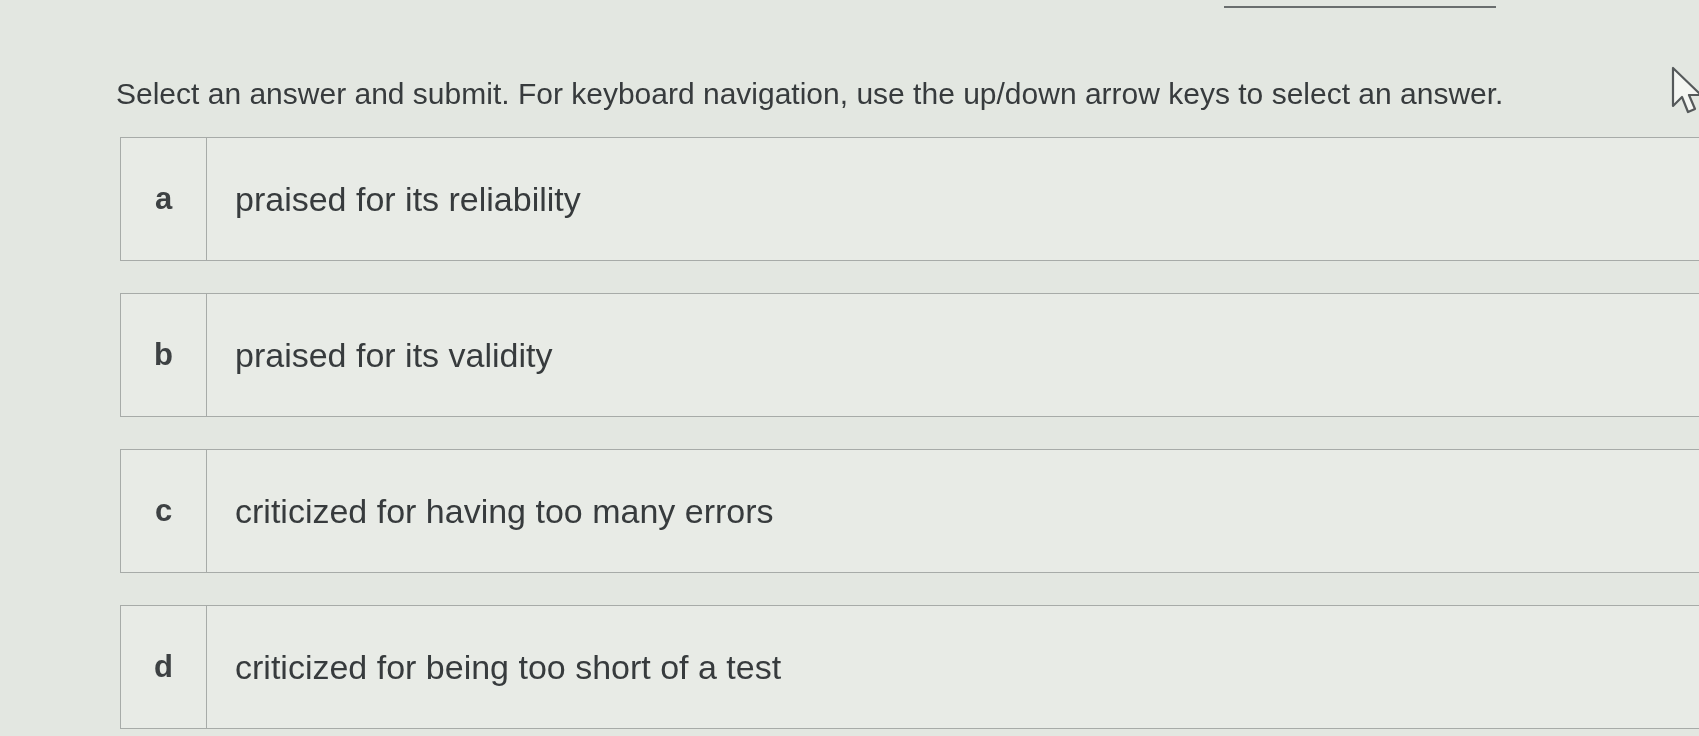 This screenshot has width=1699, height=736. What do you see at coordinates (407, 199) in the screenshot?
I see `option-text: praised for its reliability` at bounding box center [407, 199].